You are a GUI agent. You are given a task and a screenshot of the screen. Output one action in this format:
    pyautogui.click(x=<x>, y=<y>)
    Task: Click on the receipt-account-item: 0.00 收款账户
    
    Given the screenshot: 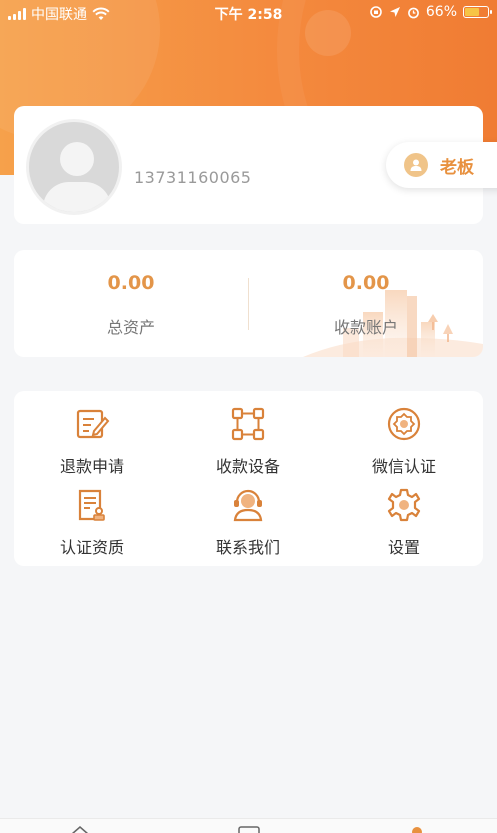 What is the action you would take?
    pyautogui.click(x=366, y=303)
    